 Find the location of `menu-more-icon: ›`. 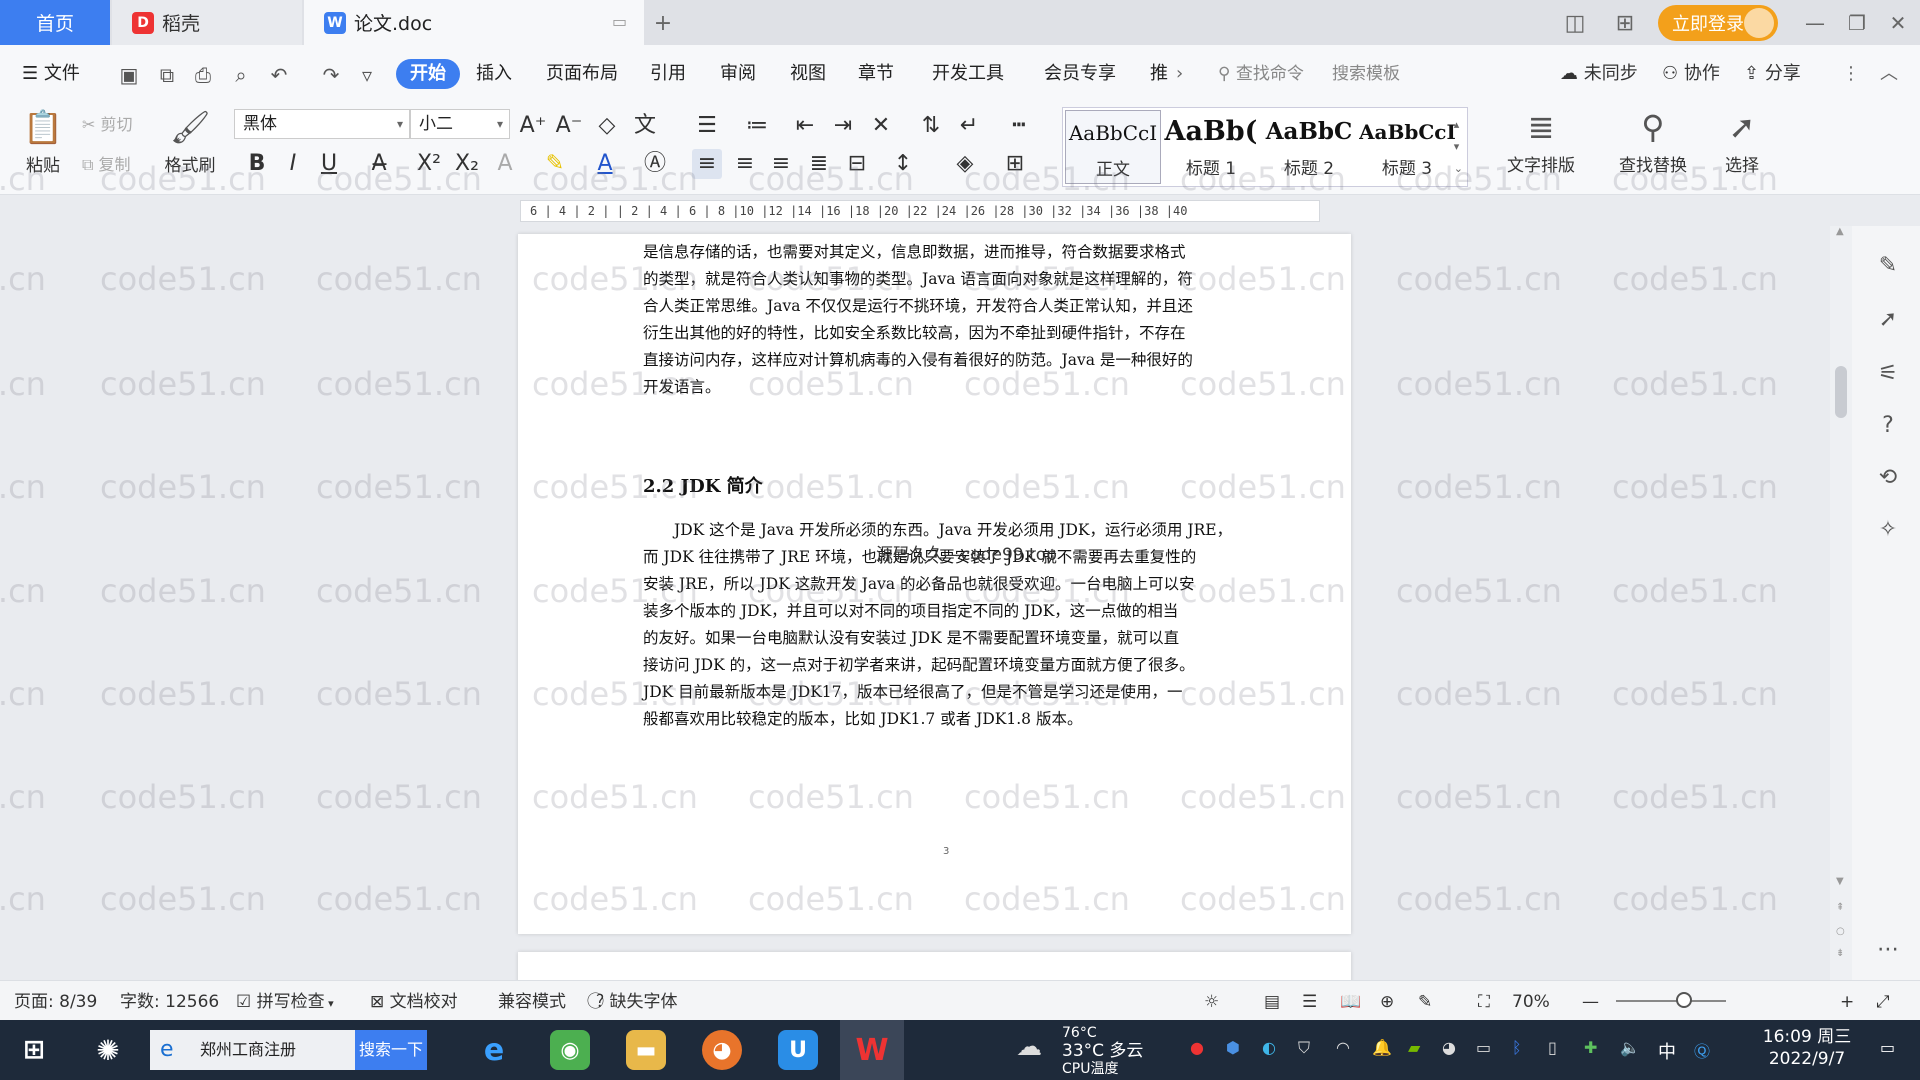

menu-more-icon: › is located at coordinates (1179, 74).